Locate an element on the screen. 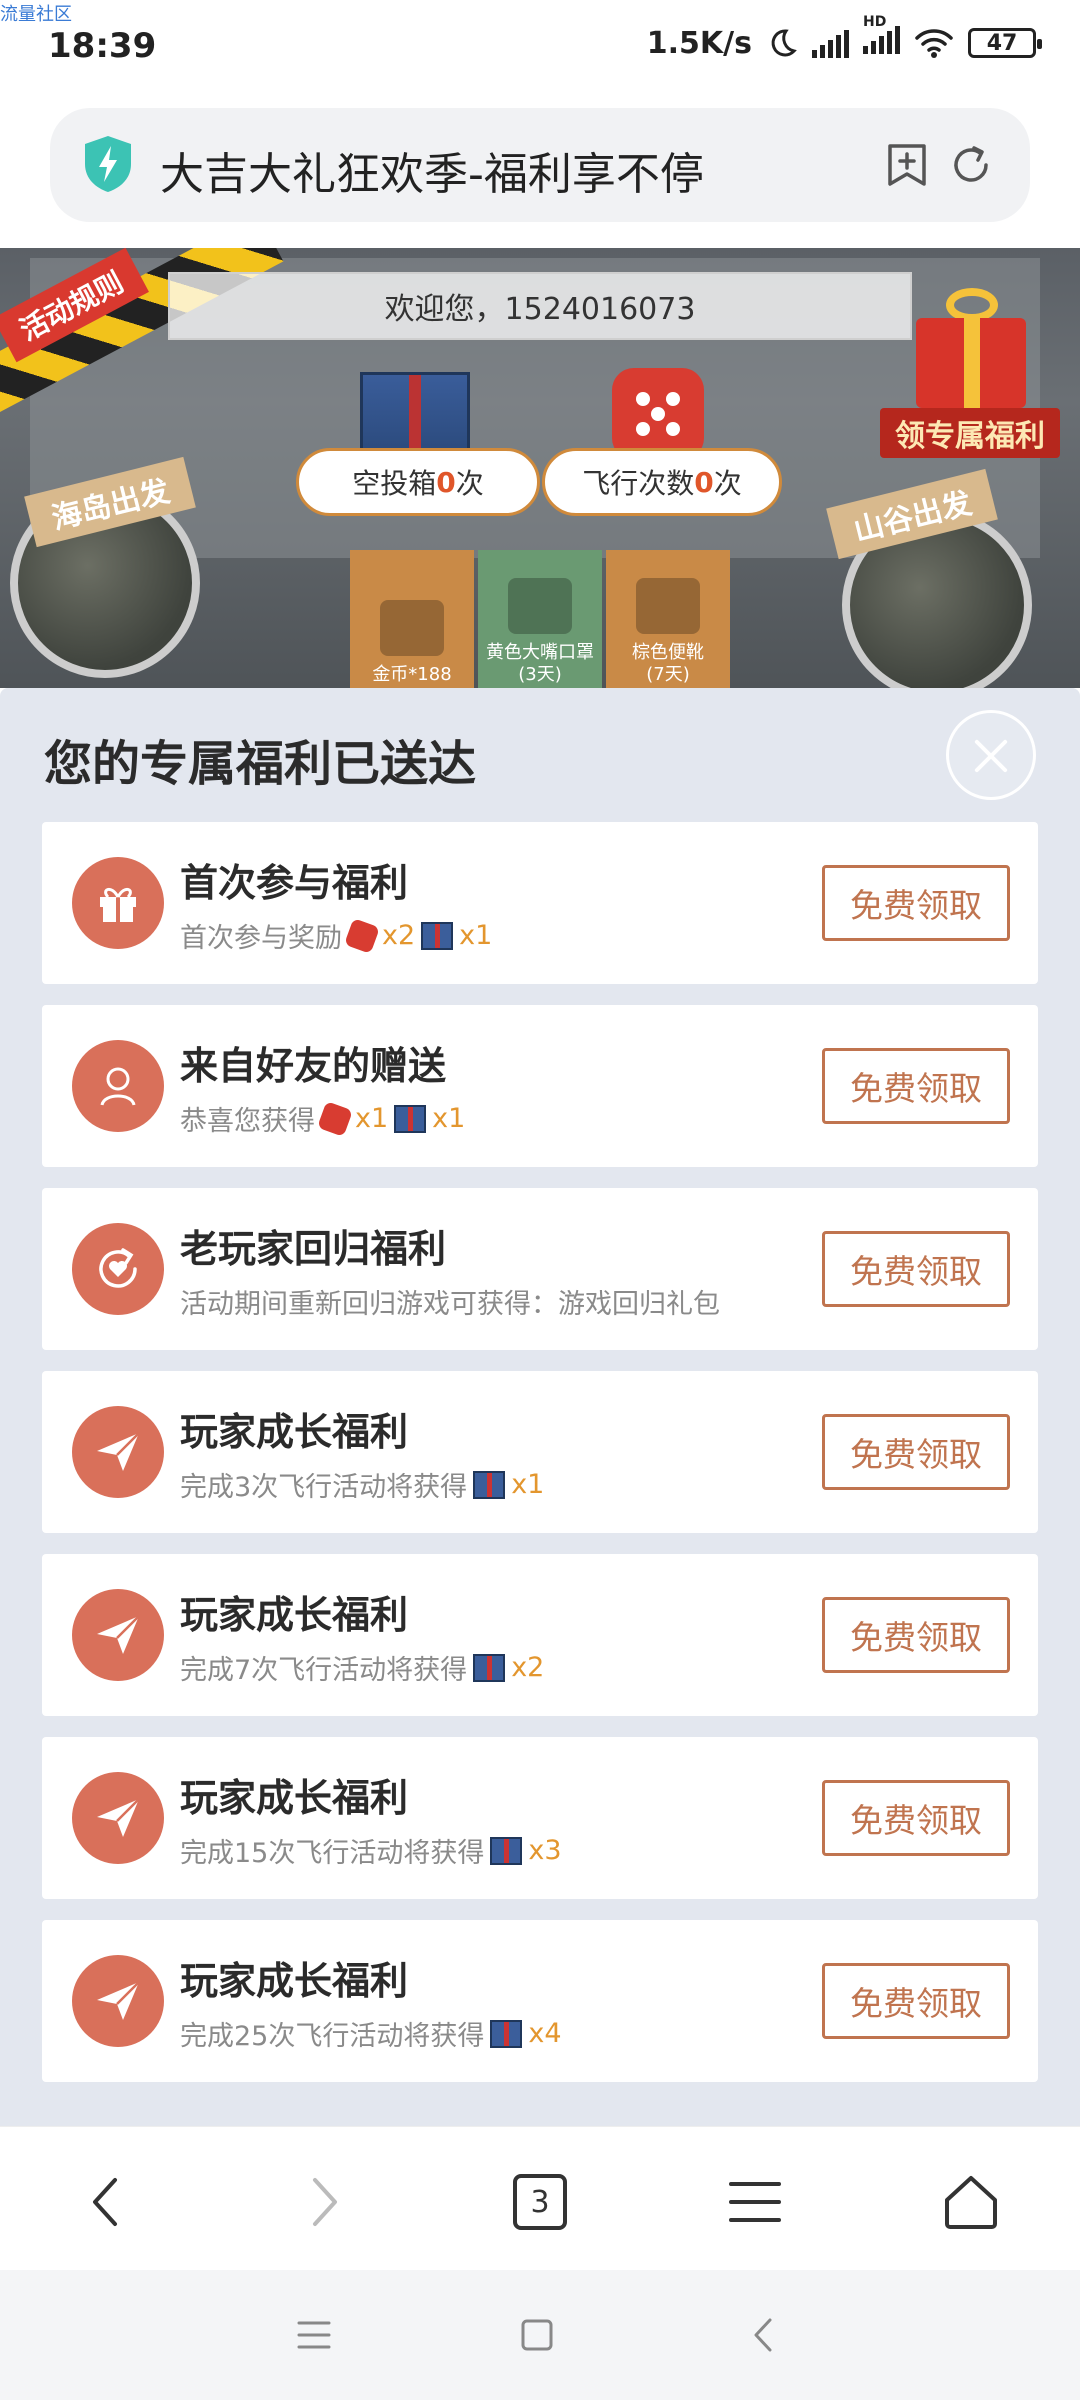  reward-boots: 棕色便靴 (7天) is located at coordinates (668, 619).